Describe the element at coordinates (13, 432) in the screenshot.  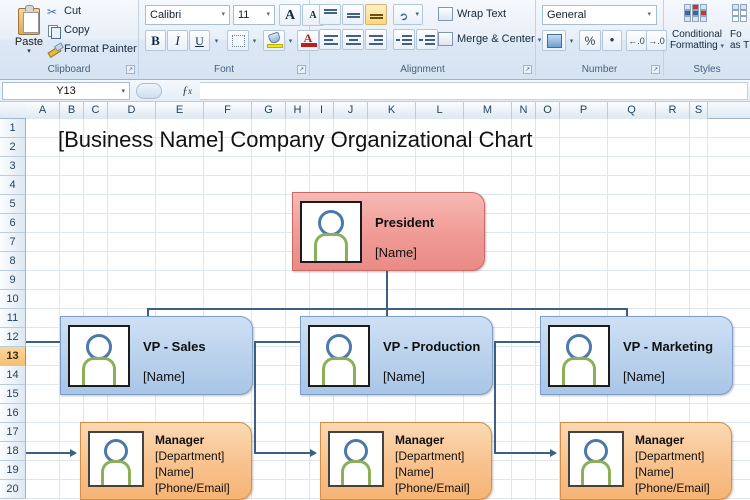
I see `row-header-17: 17` at that location.